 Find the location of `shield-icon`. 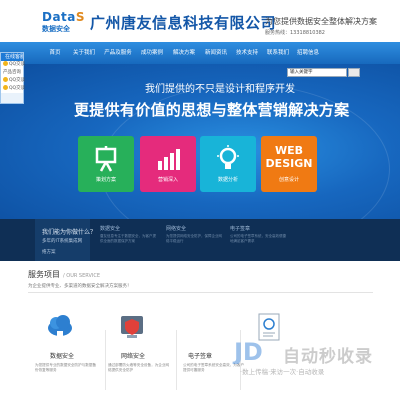

shield-icon is located at coordinates (132, 327).